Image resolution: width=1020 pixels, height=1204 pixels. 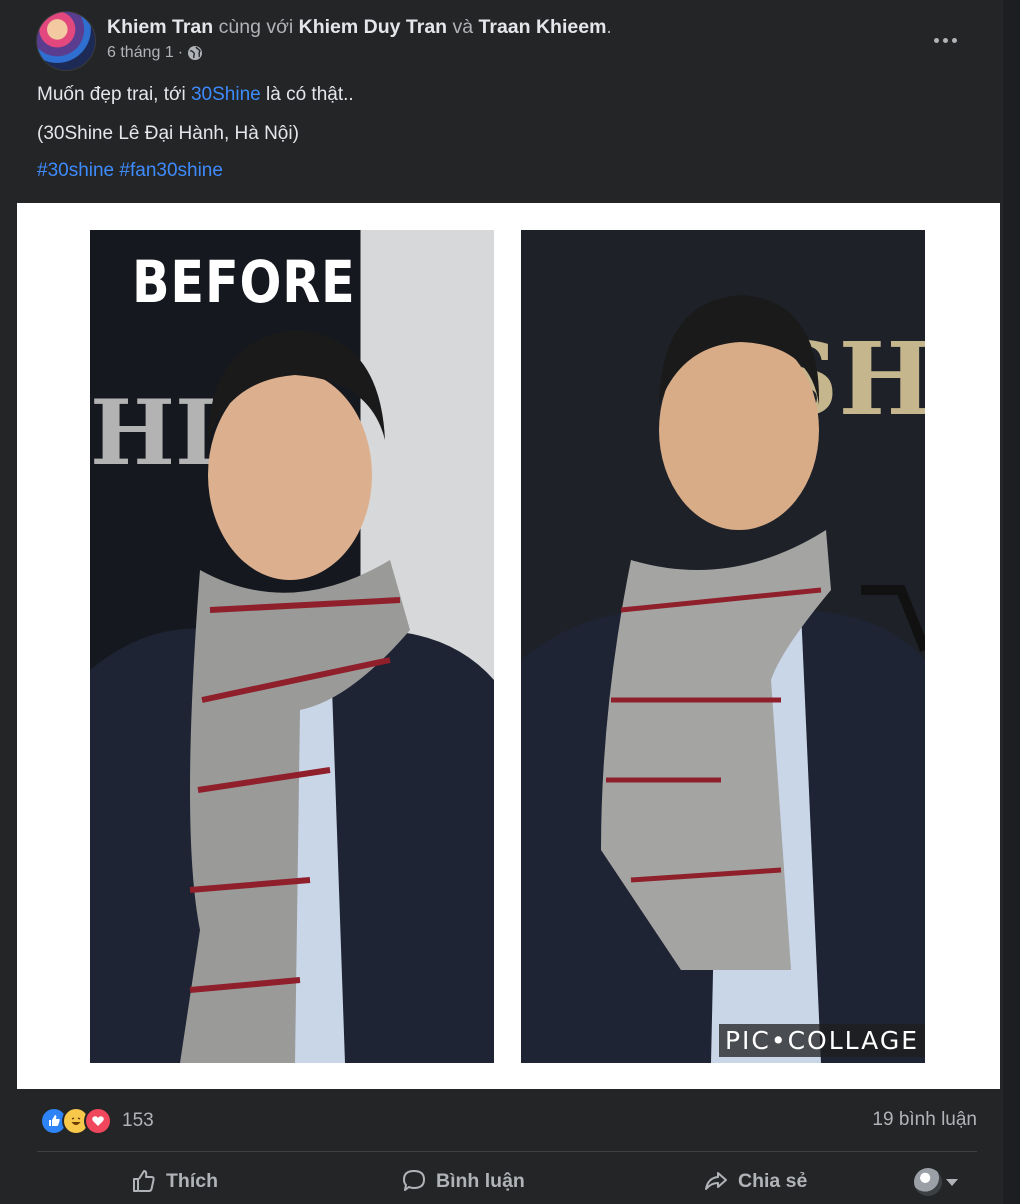 I want to click on post-meta: 6 tháng 1 ·, so click(x=155, y=53).